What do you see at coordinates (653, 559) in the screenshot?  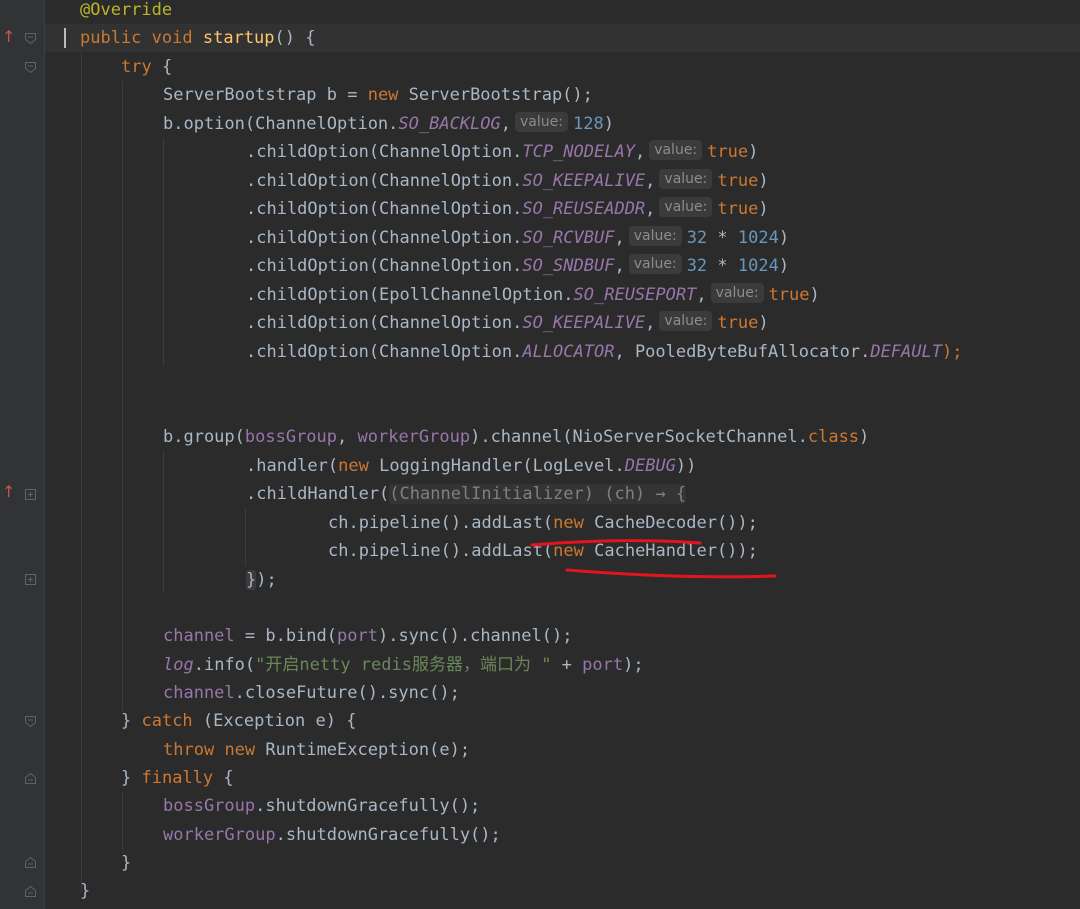 I see `annotation-underlines` at bounding box center [653, 559].